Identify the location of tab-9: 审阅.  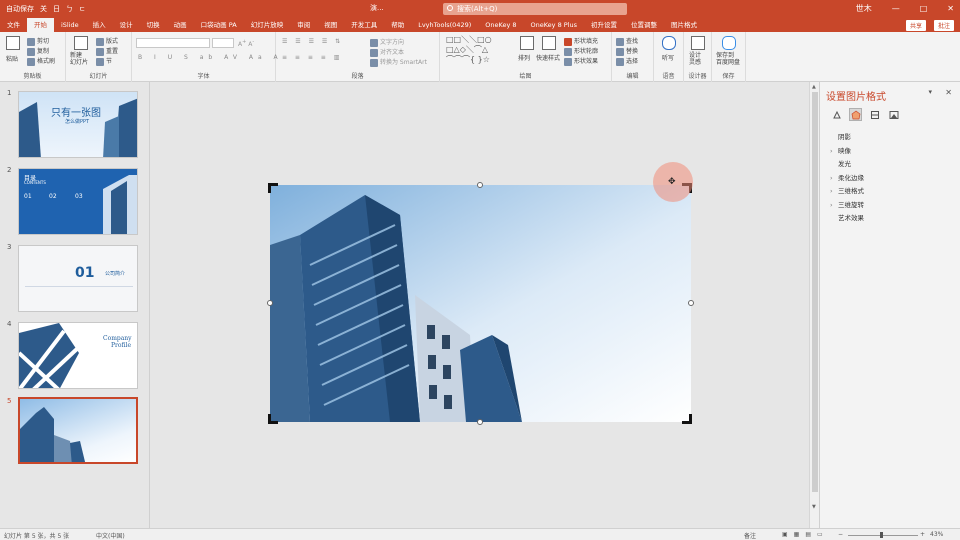
(303, 25).